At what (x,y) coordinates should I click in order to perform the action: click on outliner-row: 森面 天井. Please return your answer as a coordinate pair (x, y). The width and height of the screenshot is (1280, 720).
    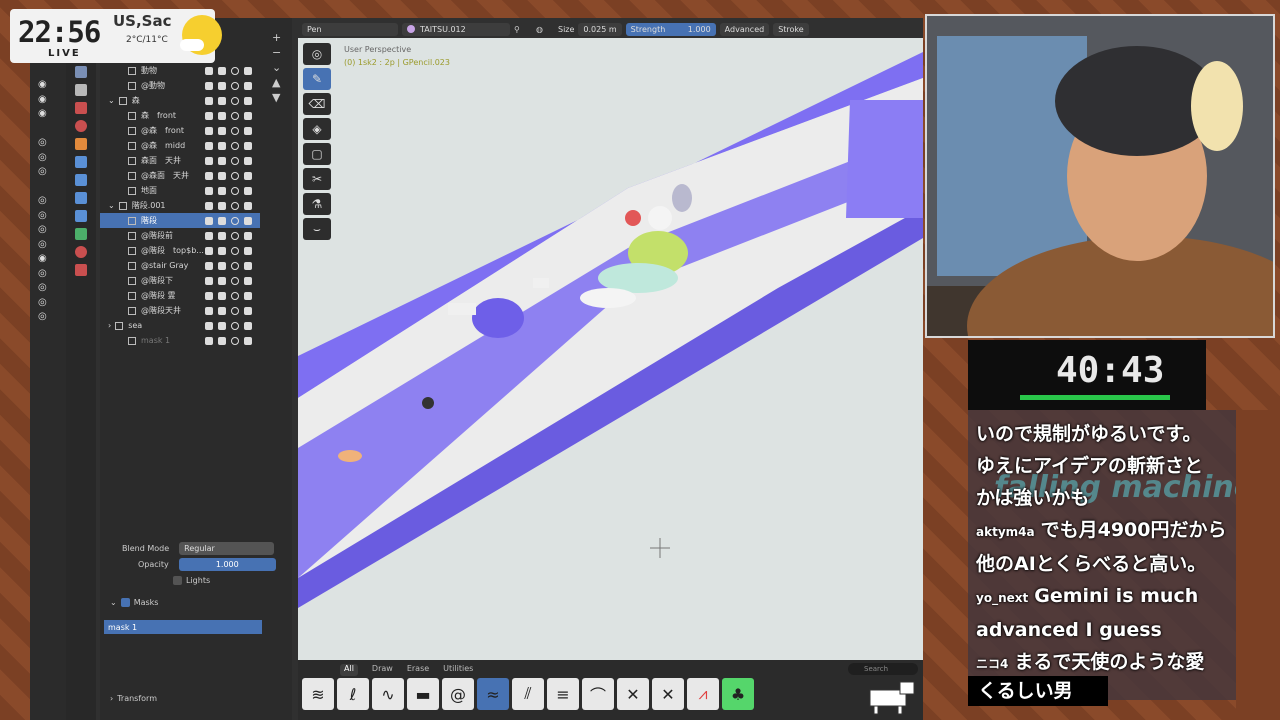
    Looking at the image, I should click on (180, 160).